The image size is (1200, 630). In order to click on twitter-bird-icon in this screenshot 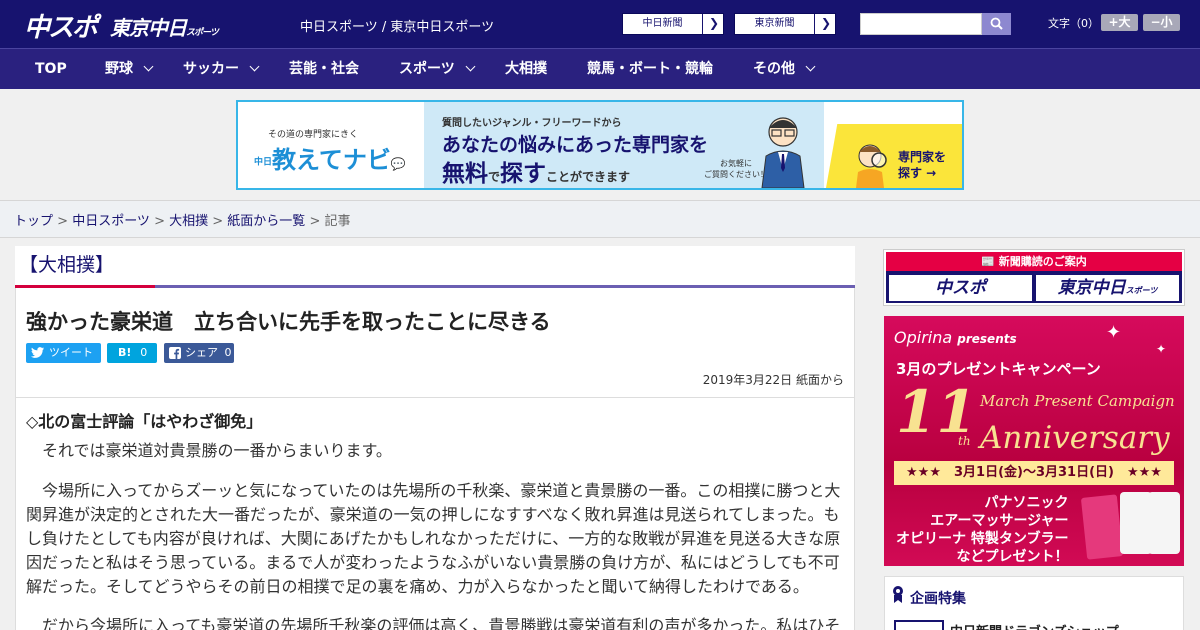, I will do `click(37, 352)`.